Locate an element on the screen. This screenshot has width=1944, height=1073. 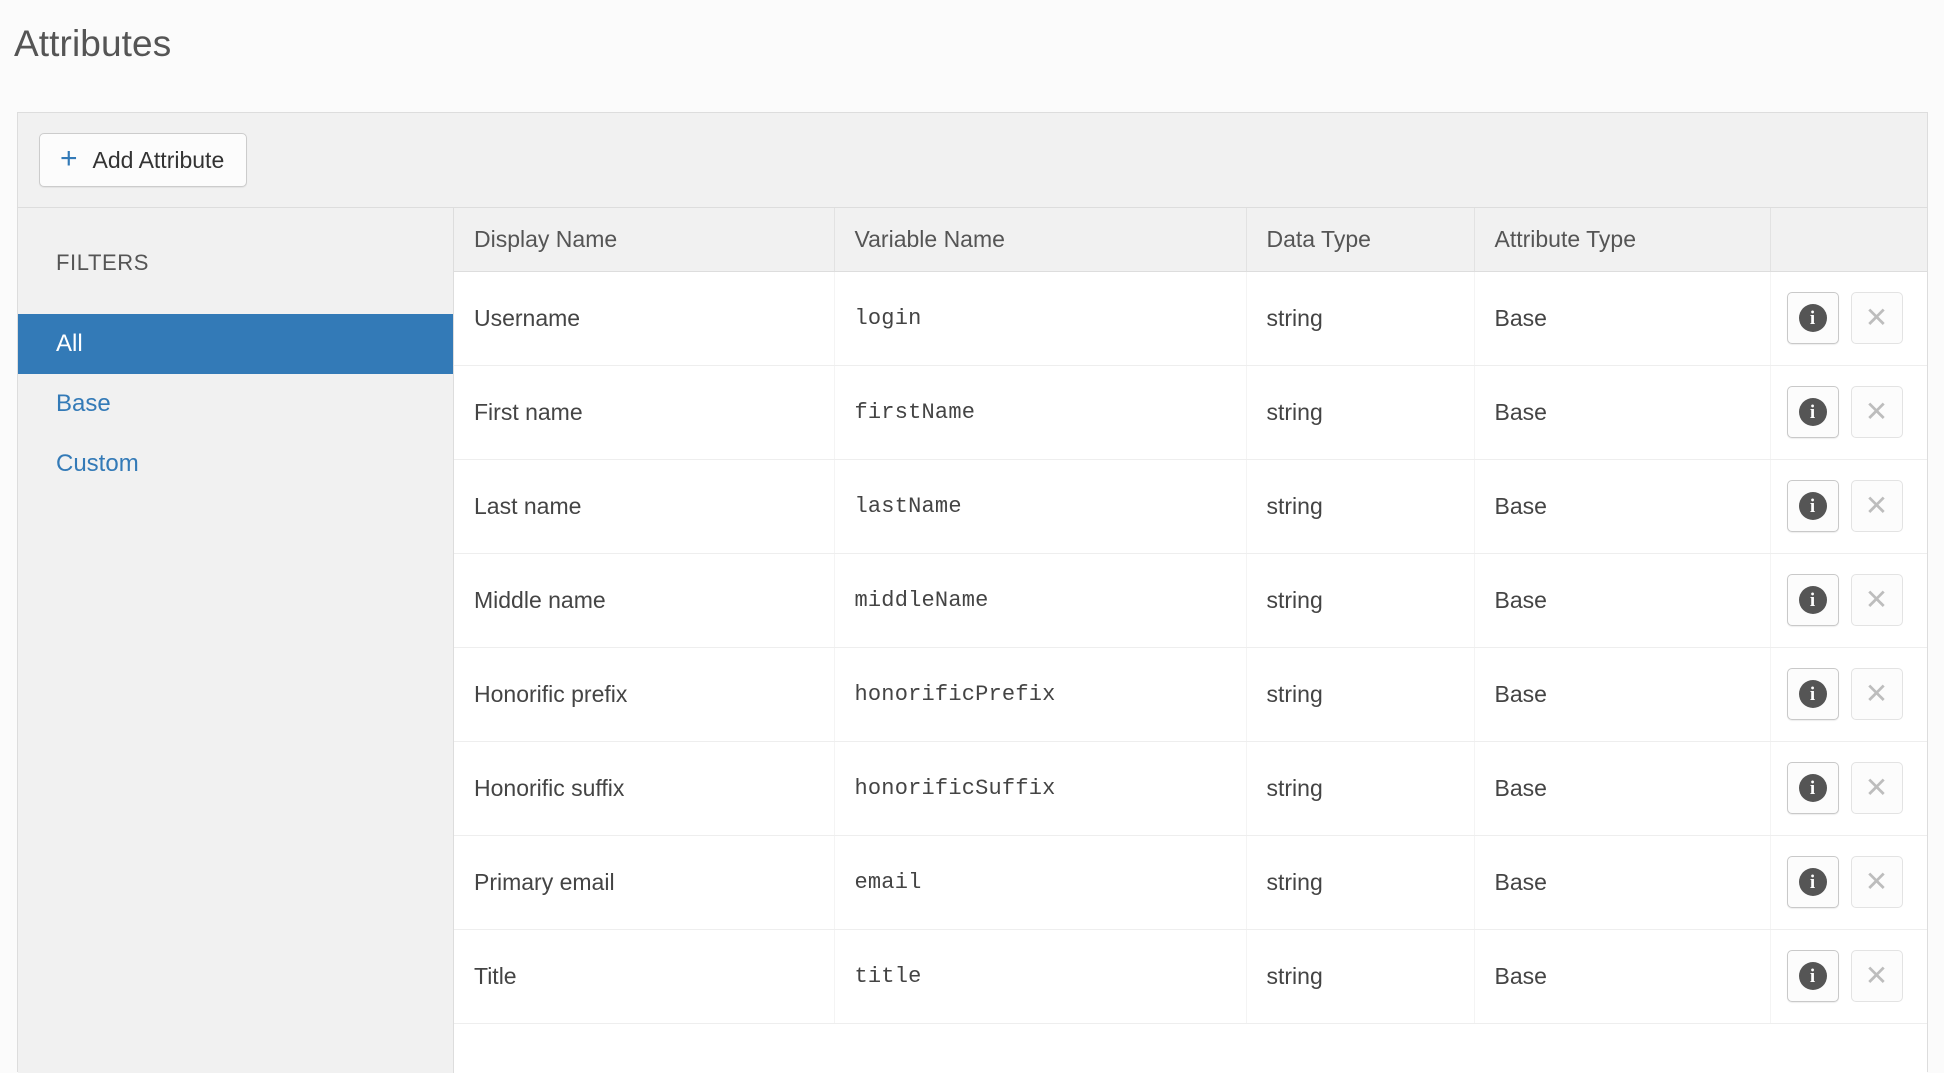
plus-icon: + is located at coordinates (69, 158).